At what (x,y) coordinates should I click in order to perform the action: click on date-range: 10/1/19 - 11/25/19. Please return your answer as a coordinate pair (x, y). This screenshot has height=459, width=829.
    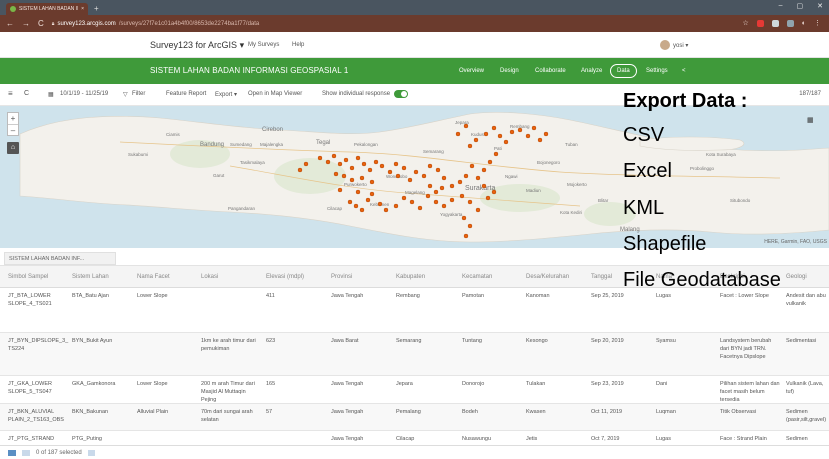
    Looking at the image, I should click on (84, 94).